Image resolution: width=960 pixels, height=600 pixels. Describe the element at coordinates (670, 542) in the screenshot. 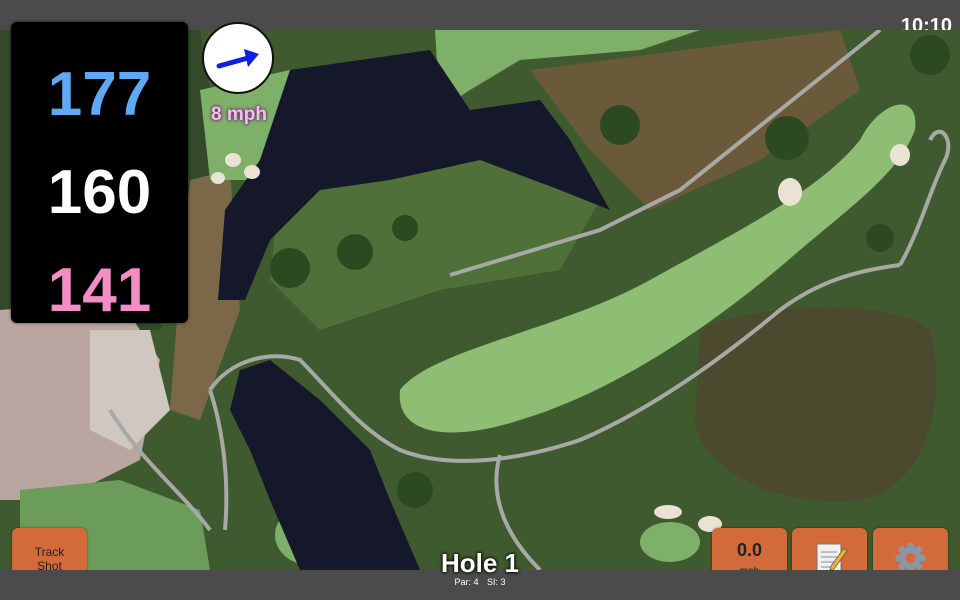

I see `green-bottom-right` at that location.